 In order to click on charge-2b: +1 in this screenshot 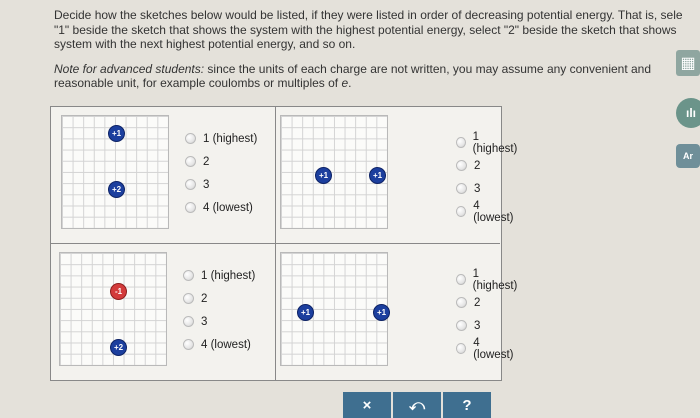, I will do `click(377, 175)`.